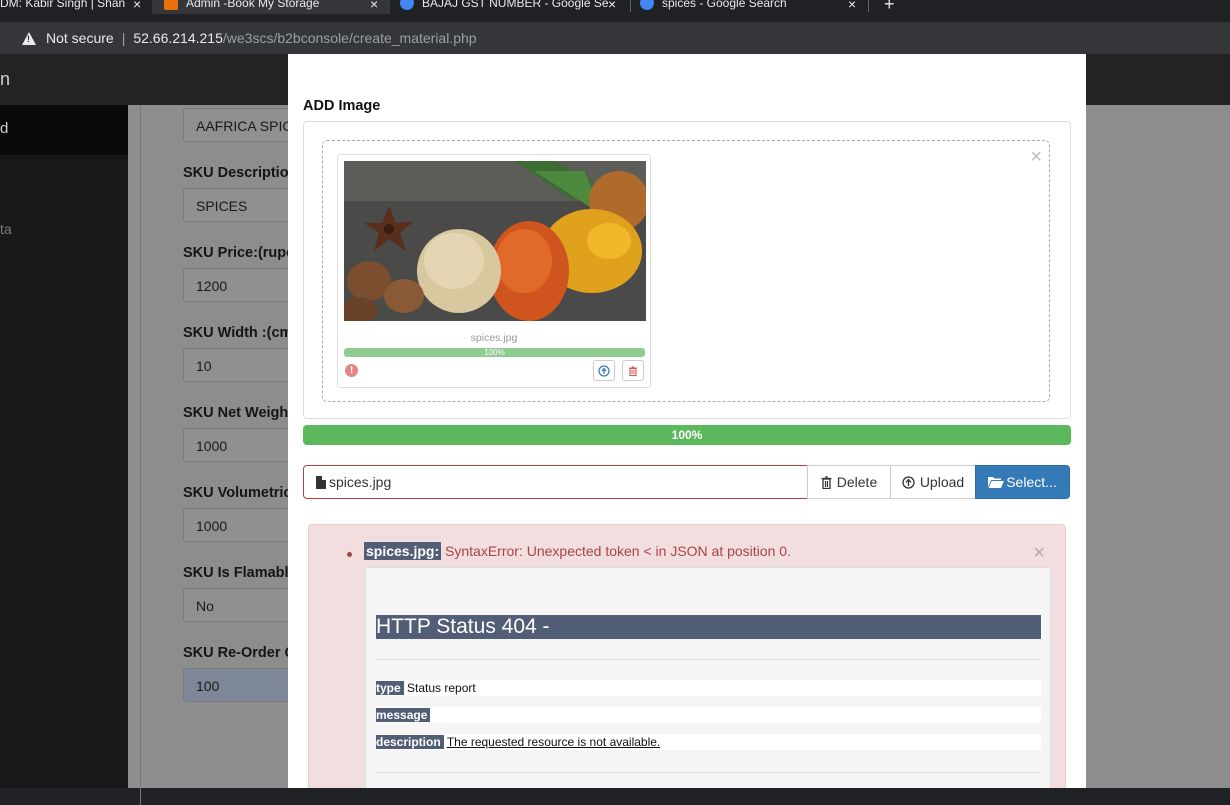 The width and height of the screenshot is (1230, 805). What do you see at coordinates (996, 482) in the screenshot?
I see `folder-open-icon` at bounding box center [996, 482].